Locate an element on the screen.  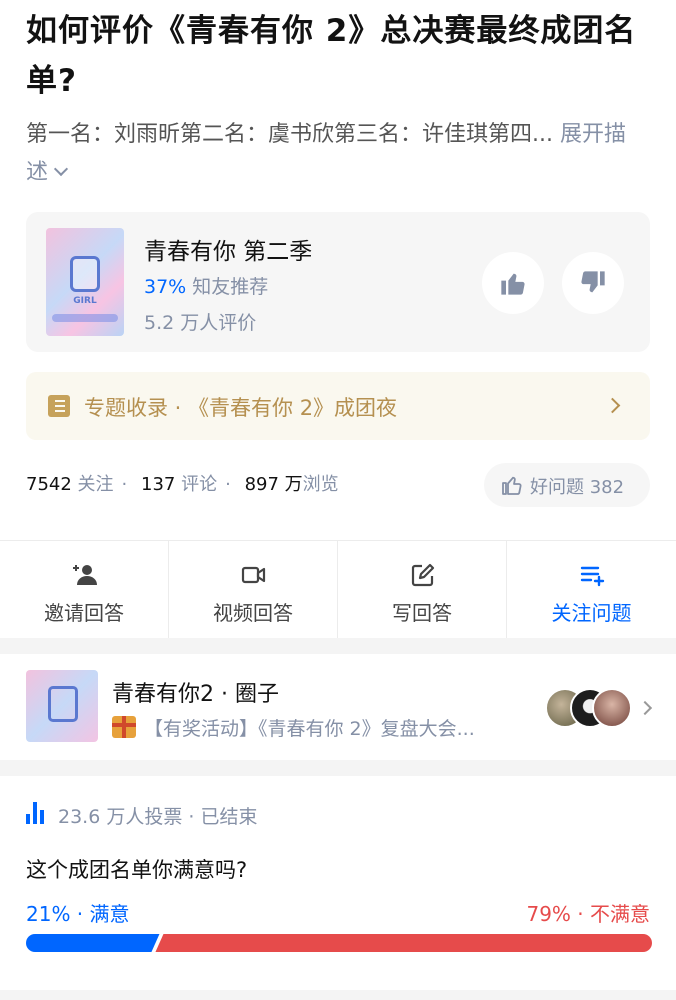
poll-bar-unsatisfied is located at coordinates (403, 943).